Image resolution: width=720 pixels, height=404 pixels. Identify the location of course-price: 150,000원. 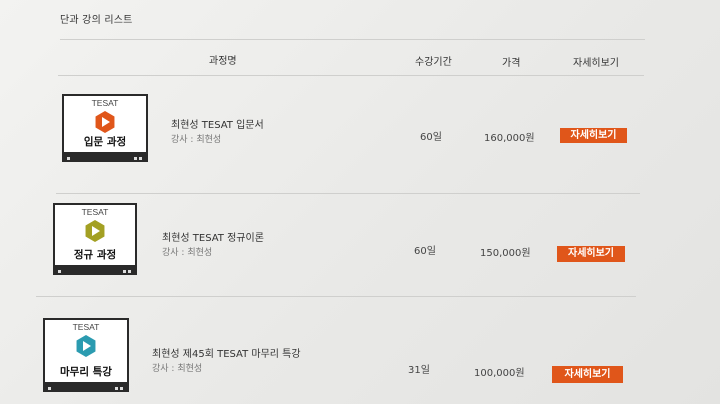
(505, 253).